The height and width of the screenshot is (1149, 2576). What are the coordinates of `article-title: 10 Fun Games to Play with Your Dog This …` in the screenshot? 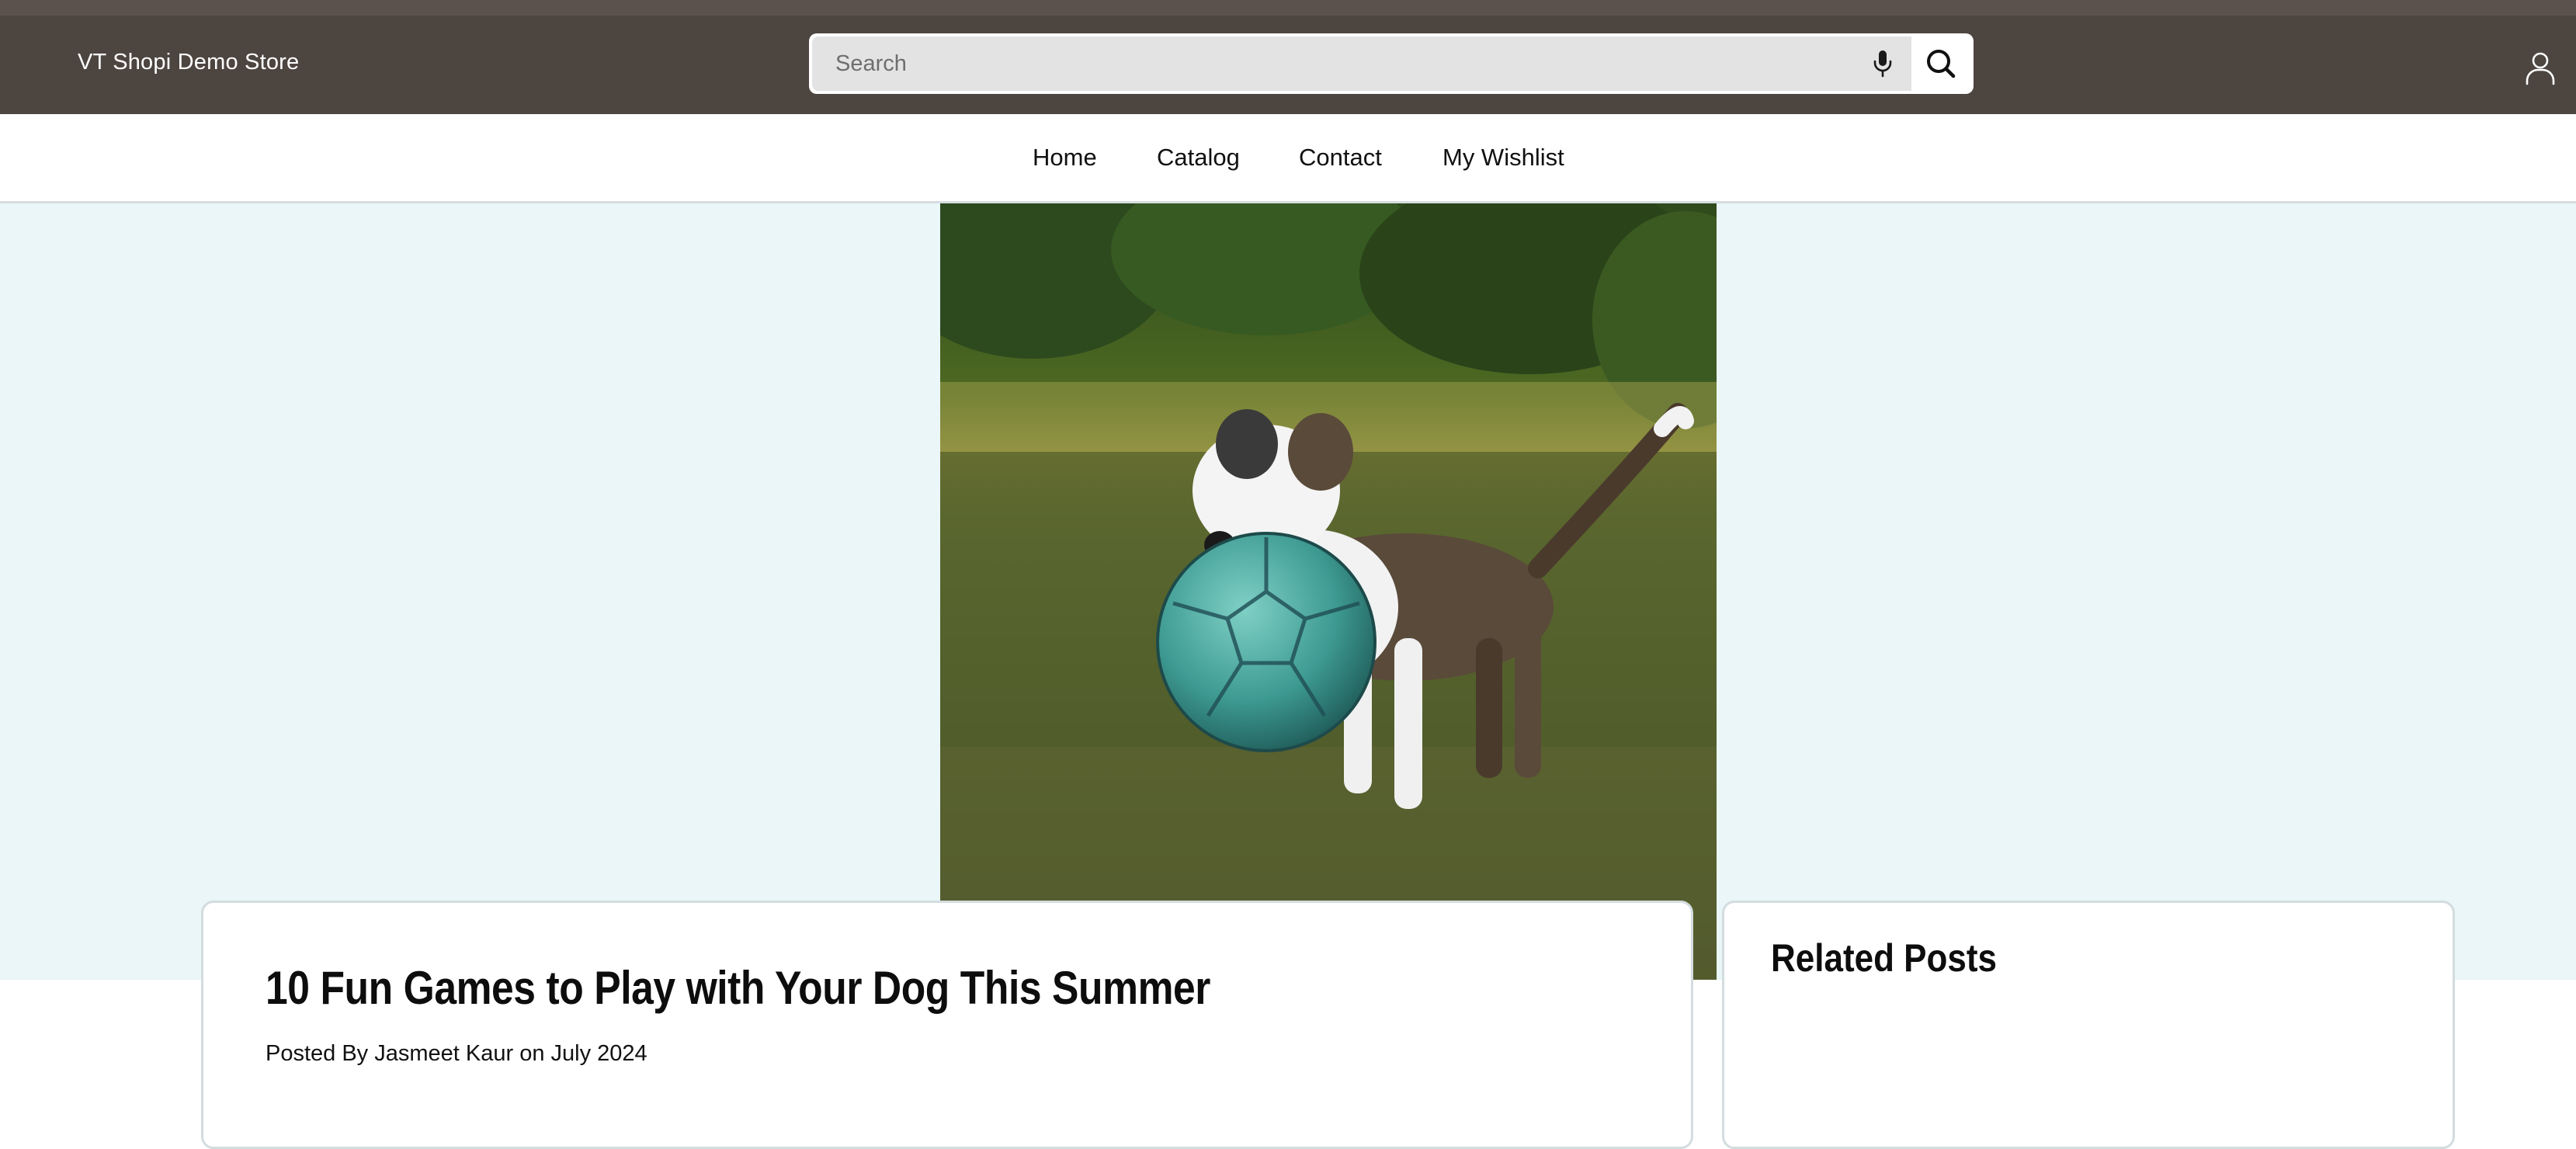 It's located at (738, 988).